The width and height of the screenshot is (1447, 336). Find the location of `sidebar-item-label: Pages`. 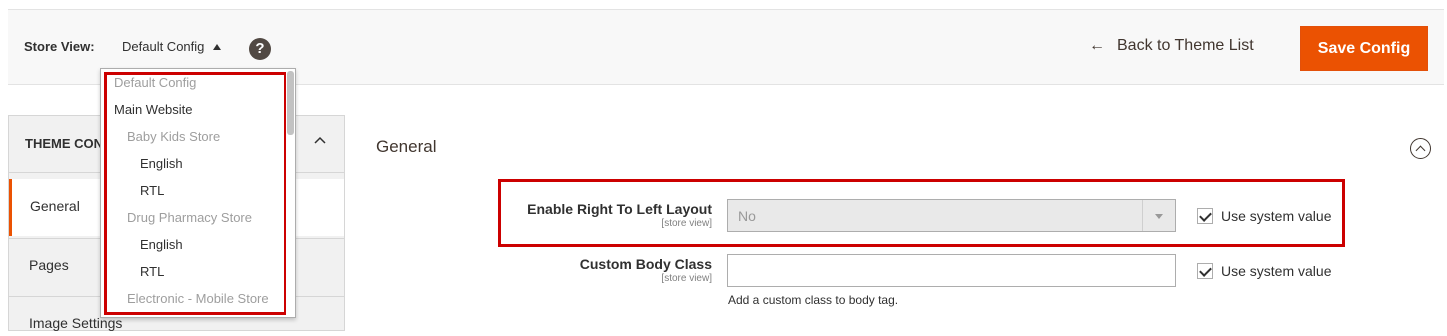

sidebar-item-label: Pages is located at coordinates (49, 265).